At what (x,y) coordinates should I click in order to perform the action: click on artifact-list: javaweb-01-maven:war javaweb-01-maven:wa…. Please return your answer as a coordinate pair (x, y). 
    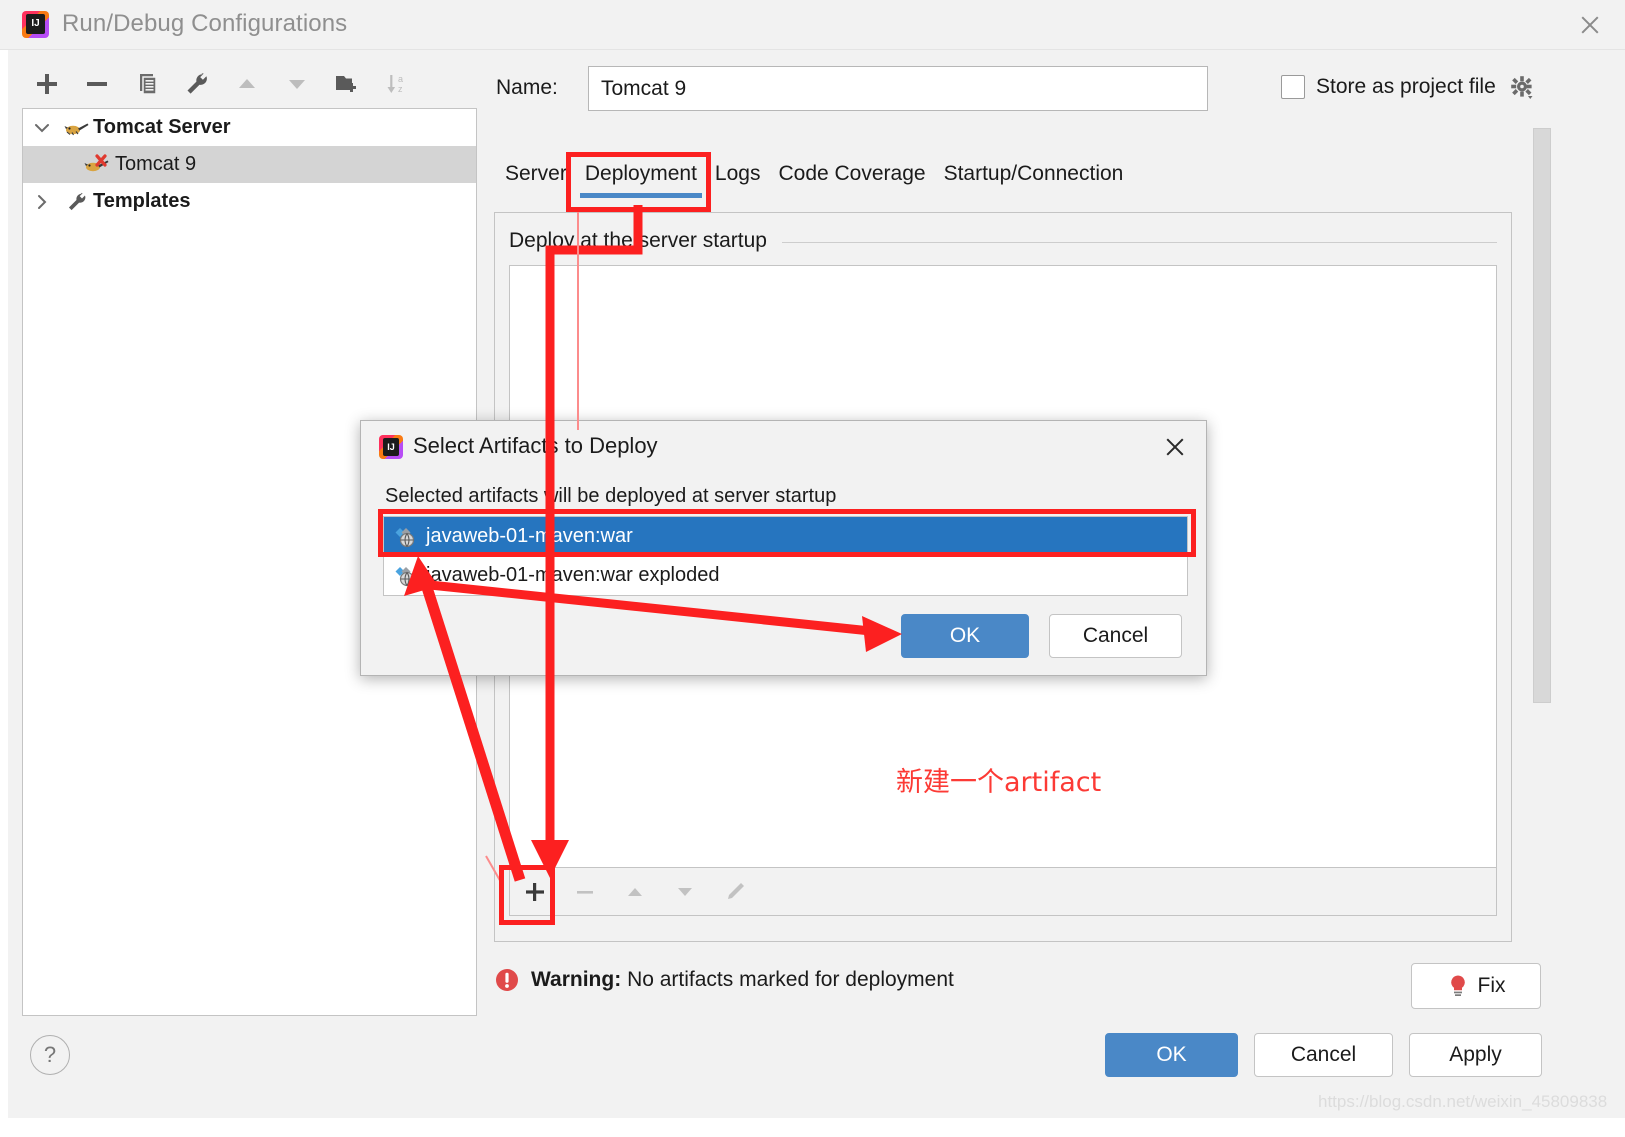
    Looking at the image, I should click on (785, 556).